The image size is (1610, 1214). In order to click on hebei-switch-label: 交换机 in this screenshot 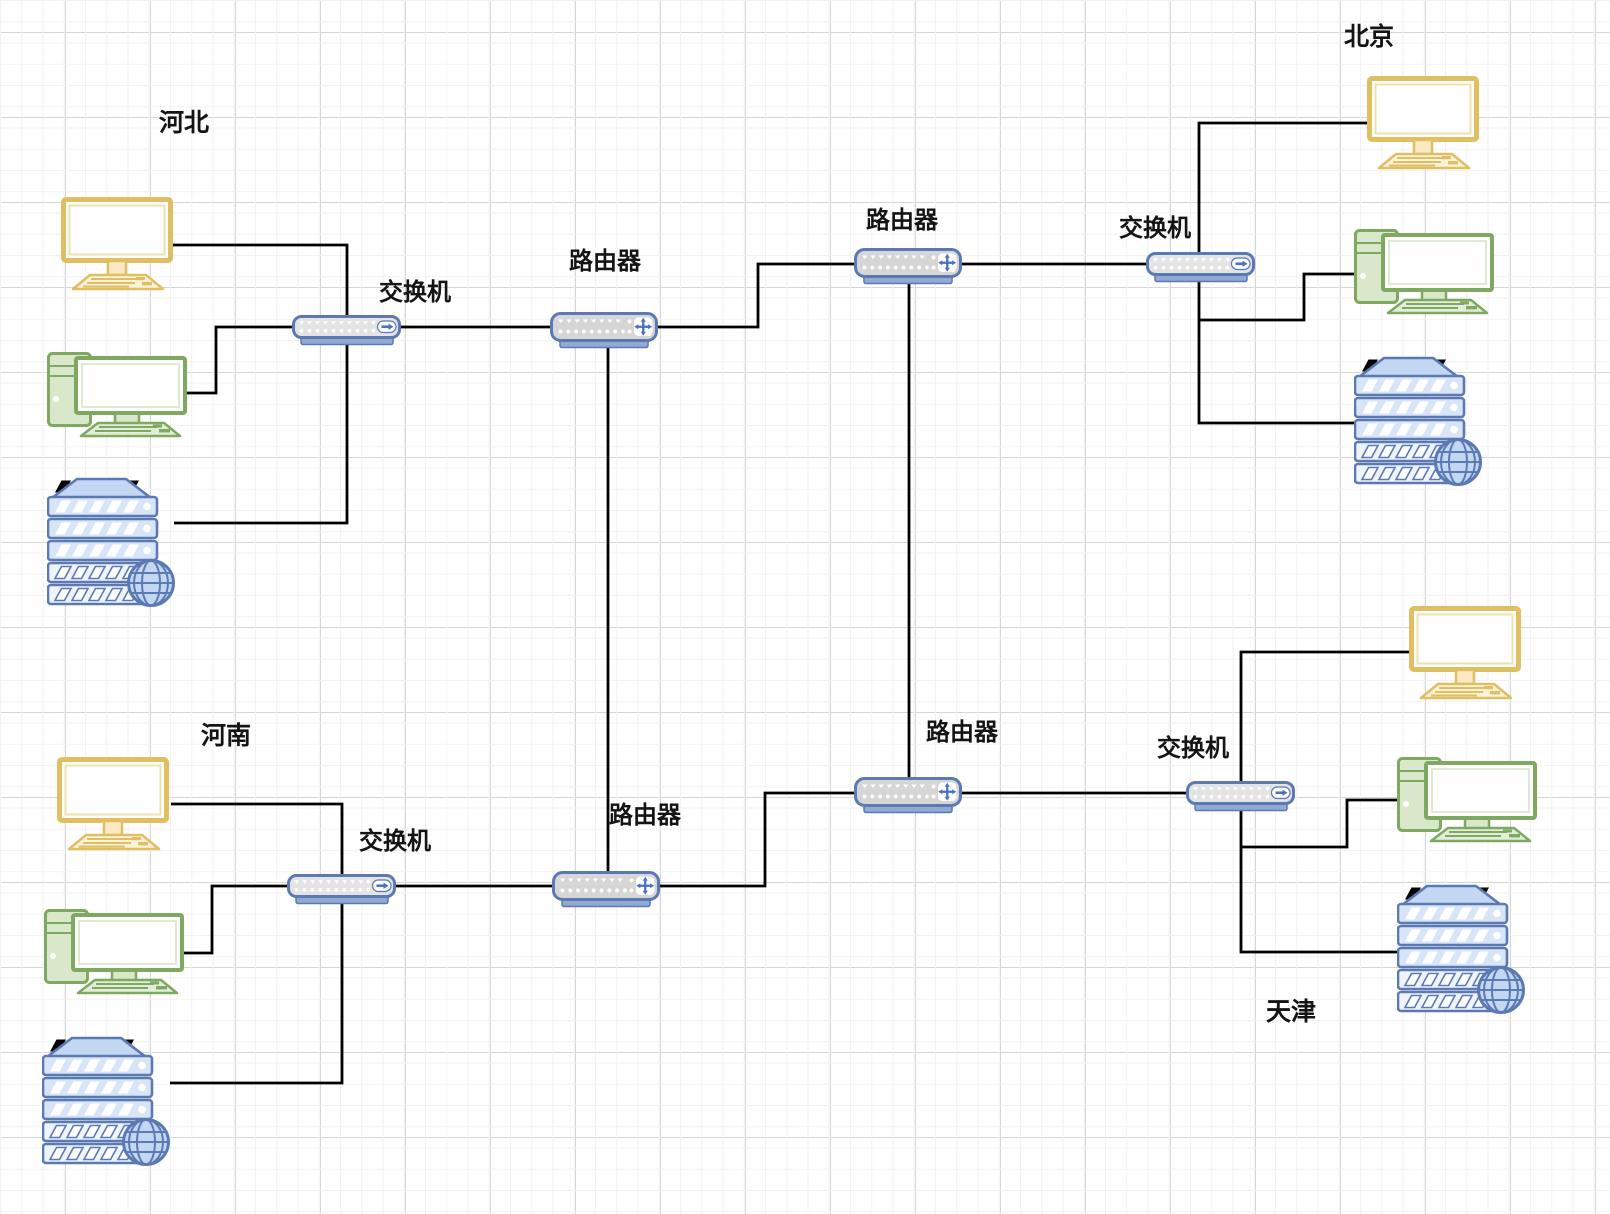, I will do `click(415, 292)`.